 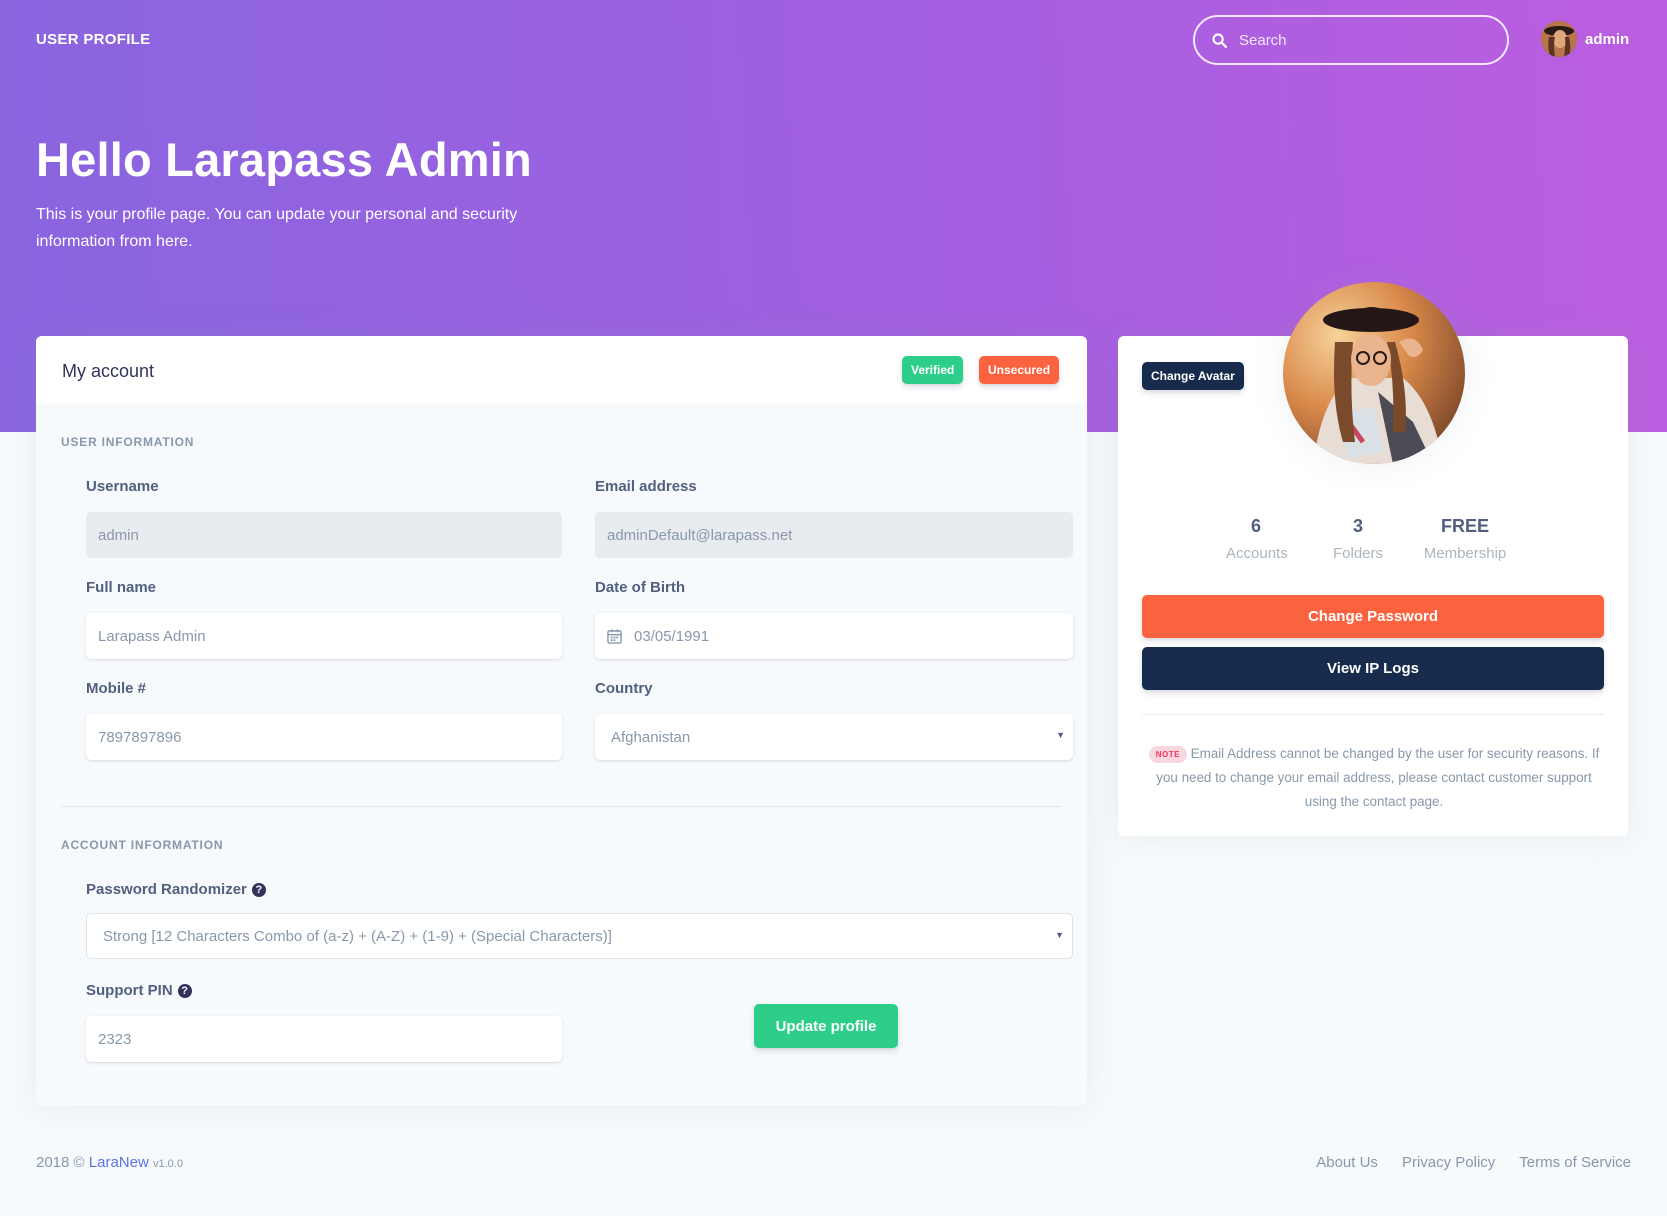 What do you see at coordinates (1464, 526) in the screenshot?
I see `stat-value: FREE` at bounding box center [1464, 526].